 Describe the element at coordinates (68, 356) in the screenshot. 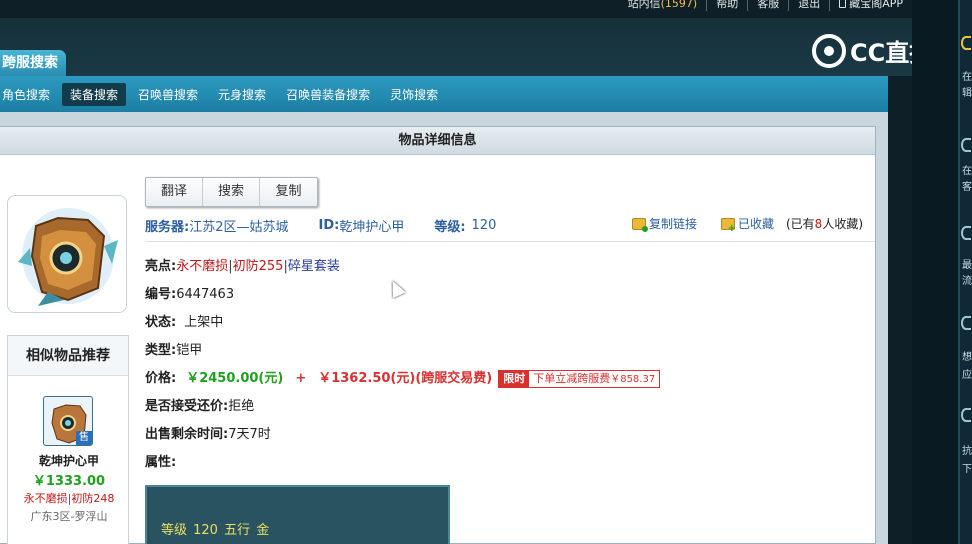

I see `recommend-title: 相似物品推荐` at that location.